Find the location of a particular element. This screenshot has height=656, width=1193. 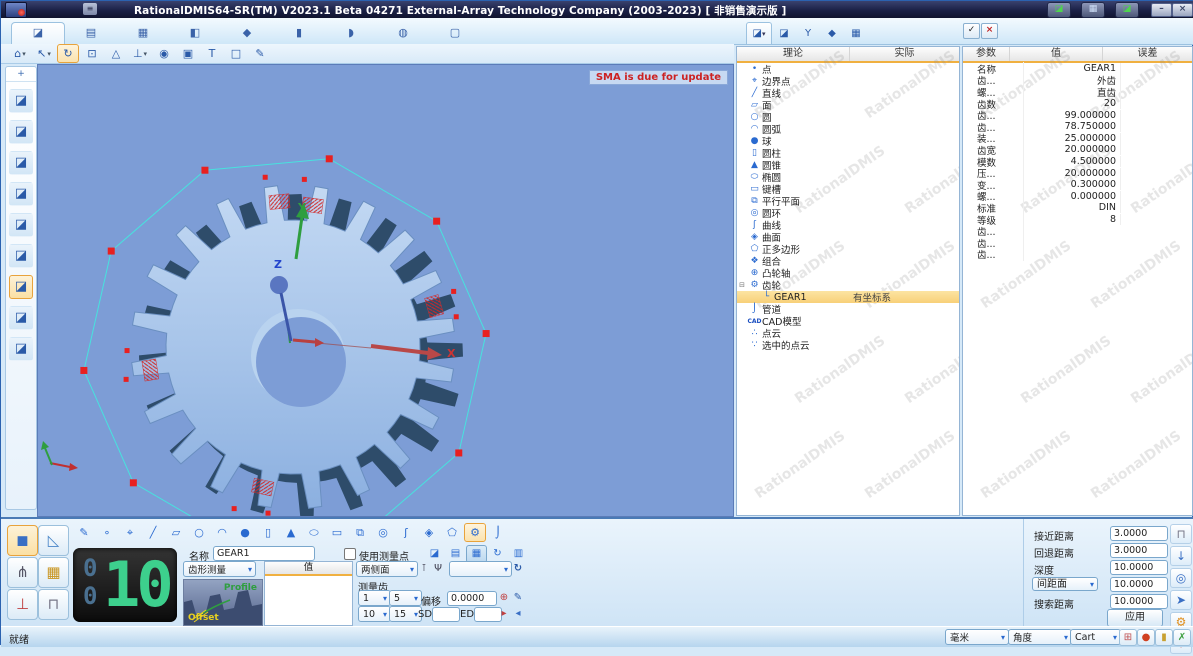

tree-header-theory: 理论 is located at coordinates (793, 54).